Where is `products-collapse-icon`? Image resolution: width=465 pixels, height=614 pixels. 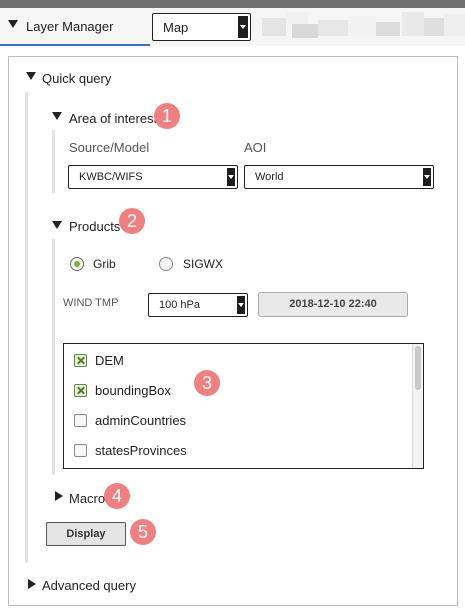 products-collapse-icon is located at coordinates (57, 225).